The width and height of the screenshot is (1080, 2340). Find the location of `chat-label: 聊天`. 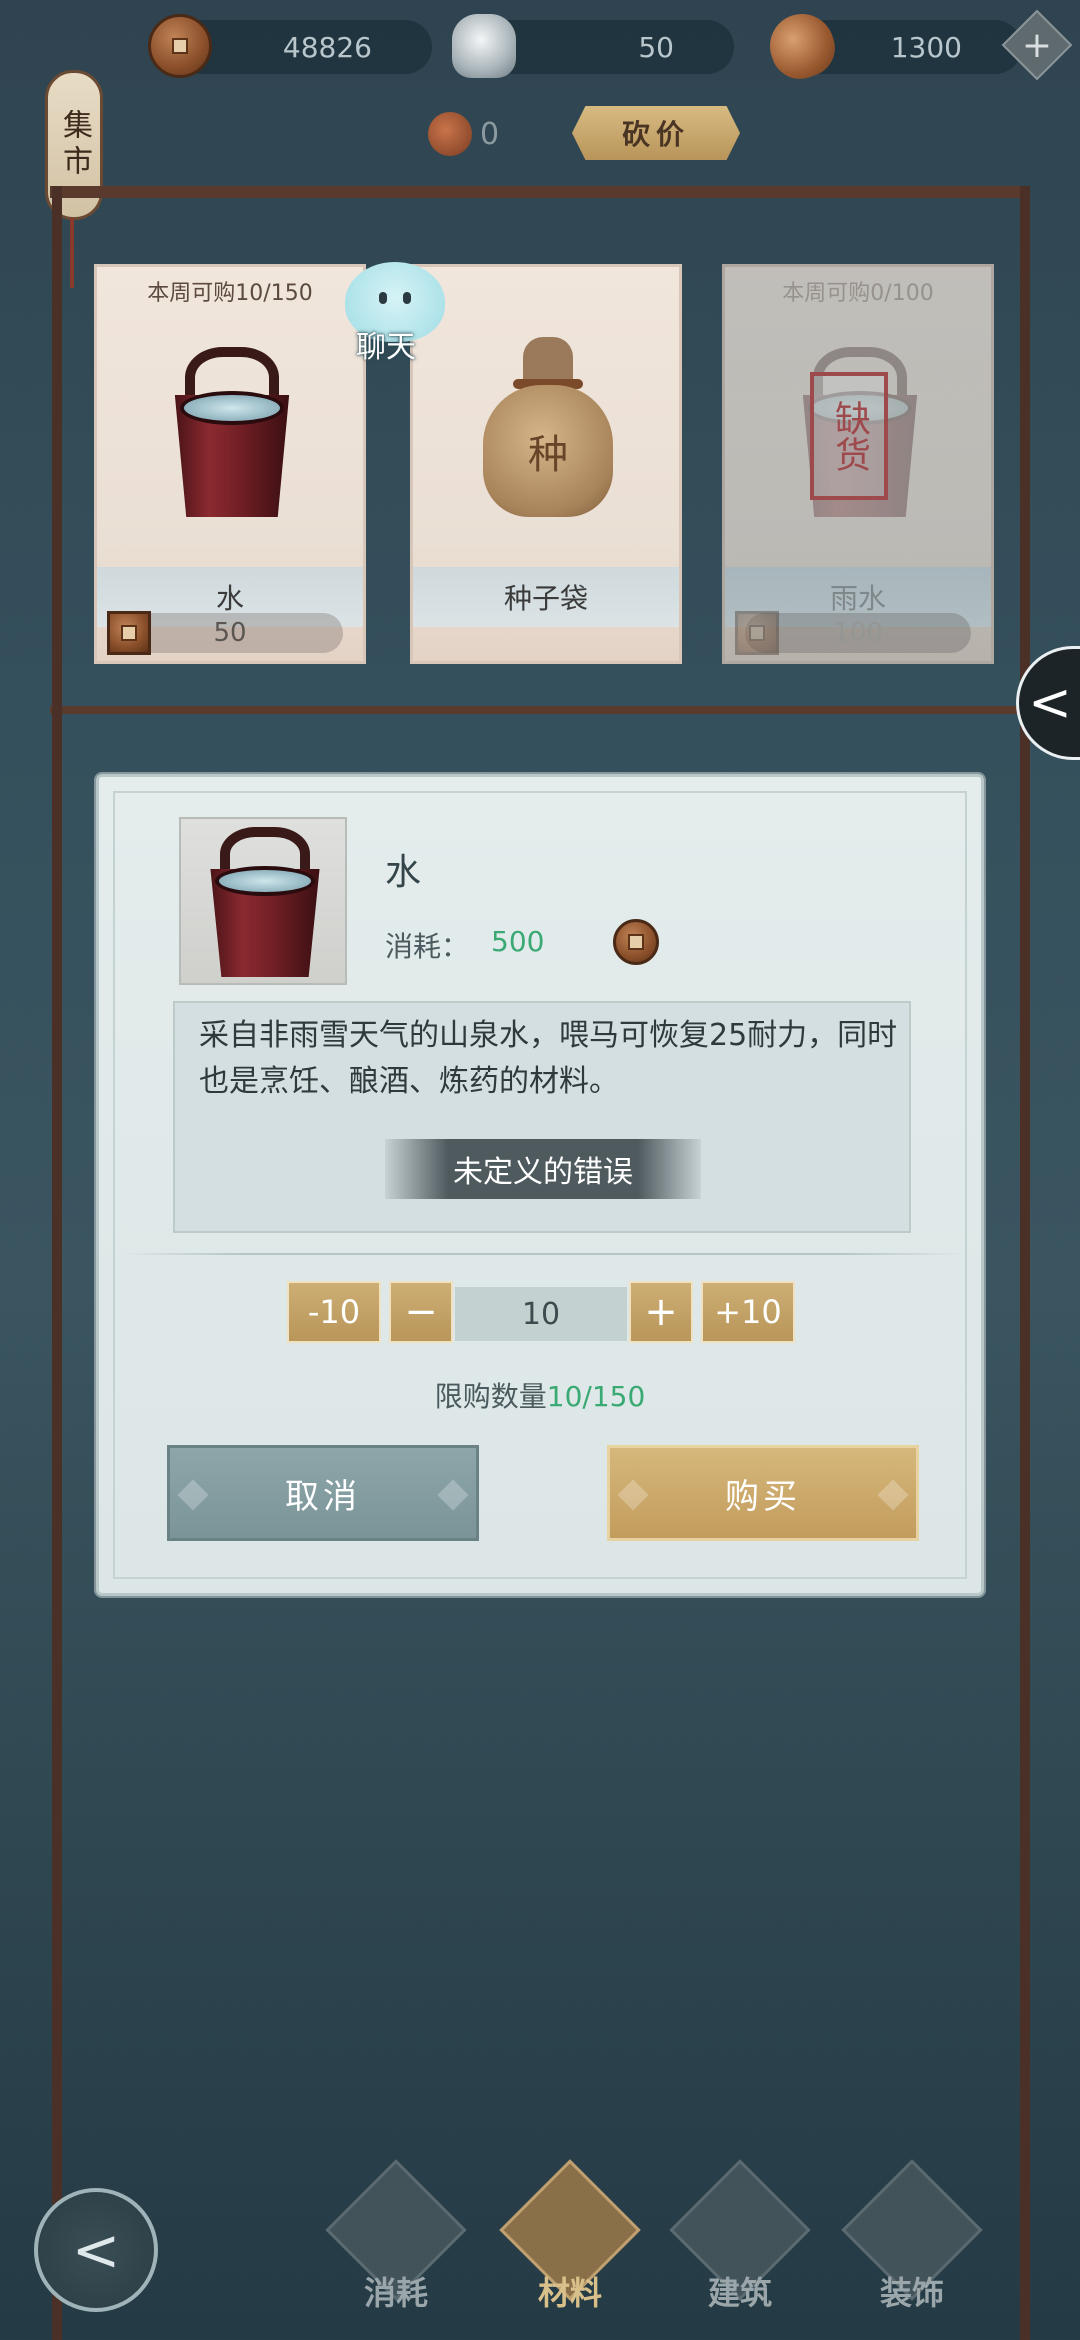

chat-label: 聊天 is located at coordinates (386, 344).